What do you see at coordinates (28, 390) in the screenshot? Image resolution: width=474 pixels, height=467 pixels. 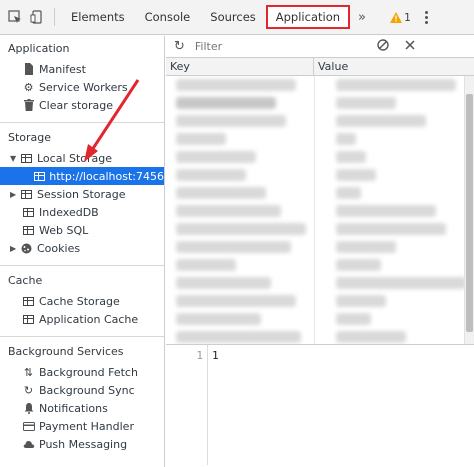 I see `sync-icon: ↻` at bounding box center [28, 390].